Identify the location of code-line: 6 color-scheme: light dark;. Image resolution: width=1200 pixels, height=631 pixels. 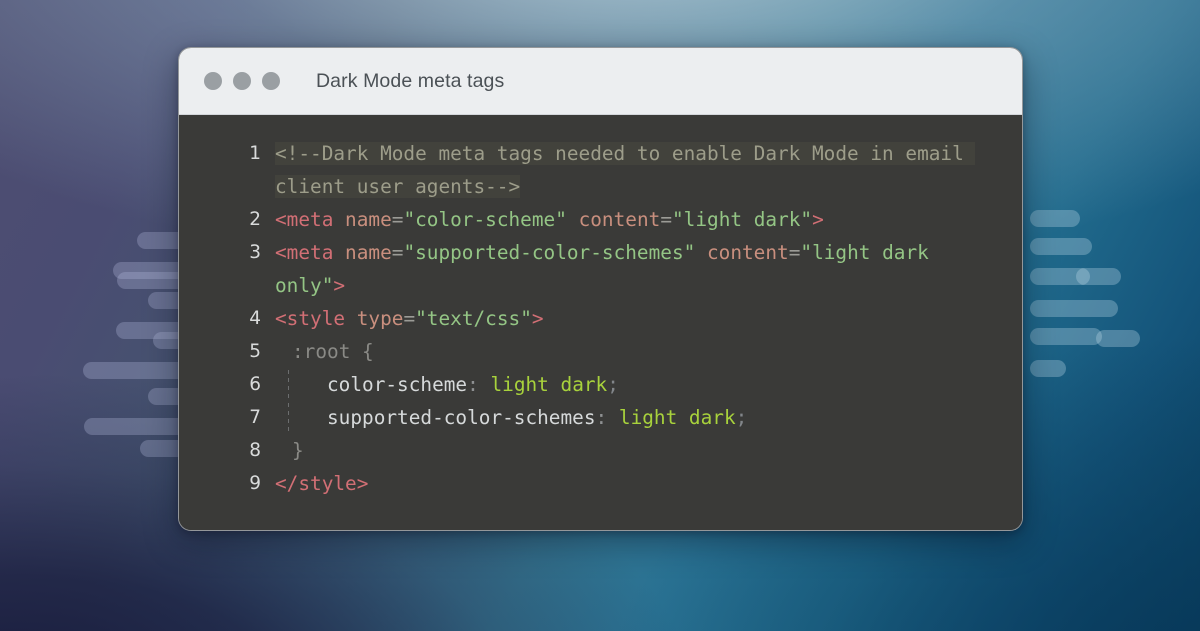
(600, 384).